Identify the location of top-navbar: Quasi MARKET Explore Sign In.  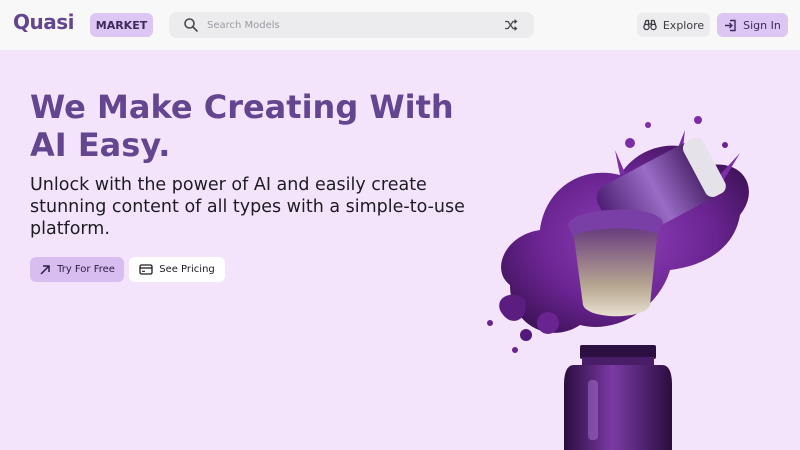
(400, 25).